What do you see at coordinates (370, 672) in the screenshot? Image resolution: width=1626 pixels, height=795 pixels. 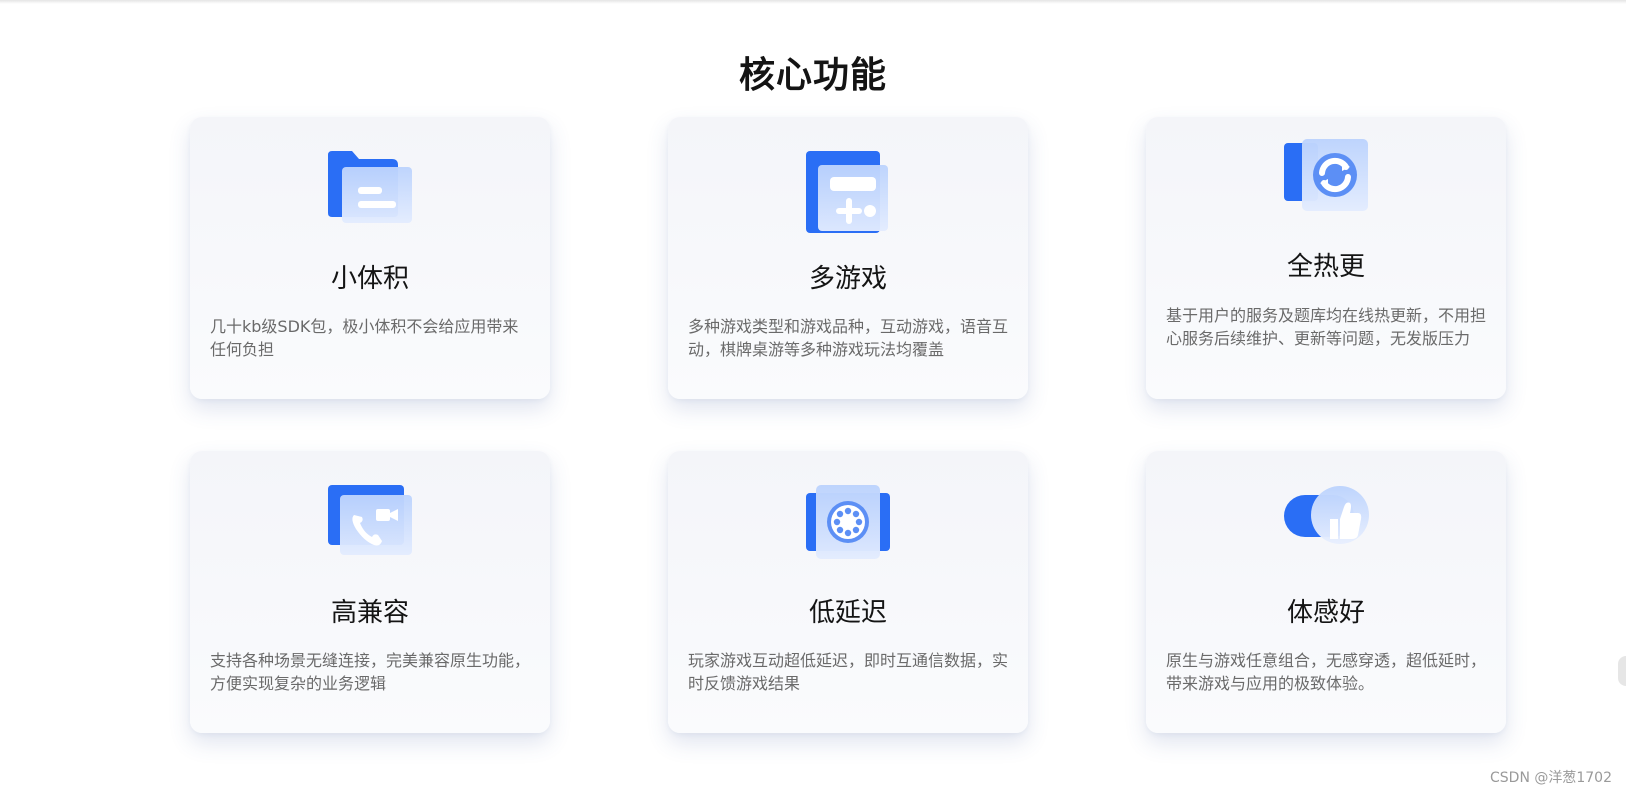 I see `card-description: 支持各种场景无缝连接，完美兼容原生功能，方便实现复杂的业务逻辑` at bounding box center [370, 672].